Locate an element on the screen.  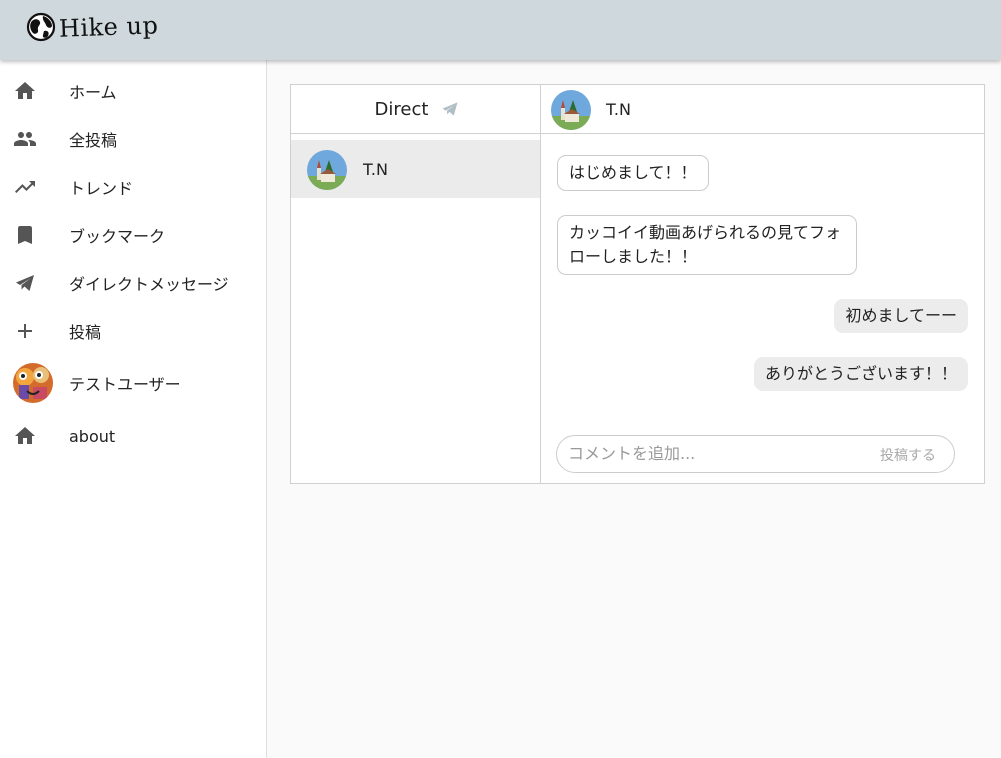
sidebar-item-post: 投稿 is located at coordinates (133, 331).